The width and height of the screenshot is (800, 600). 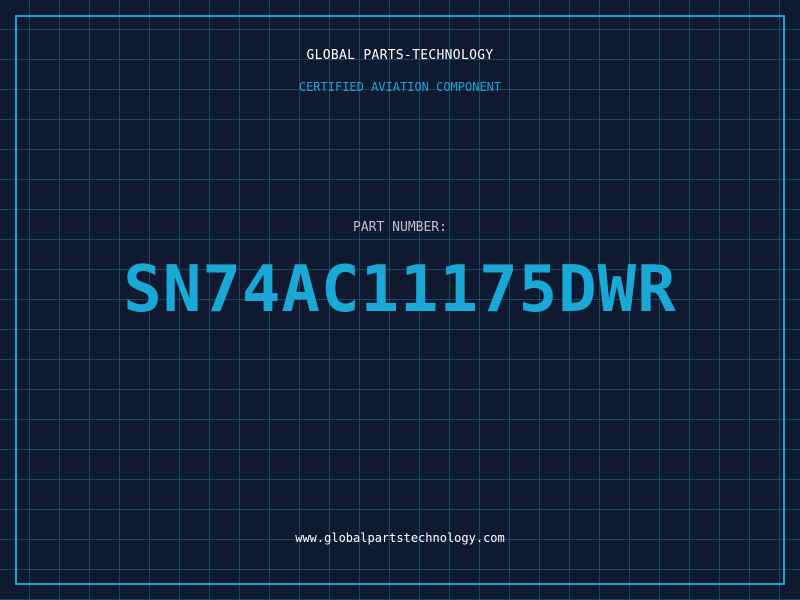 What do you see at coordinates (400, 227) in the screenshot?
I see `part-number-label: PART NUMBER:` at bounding box center [400, 227].